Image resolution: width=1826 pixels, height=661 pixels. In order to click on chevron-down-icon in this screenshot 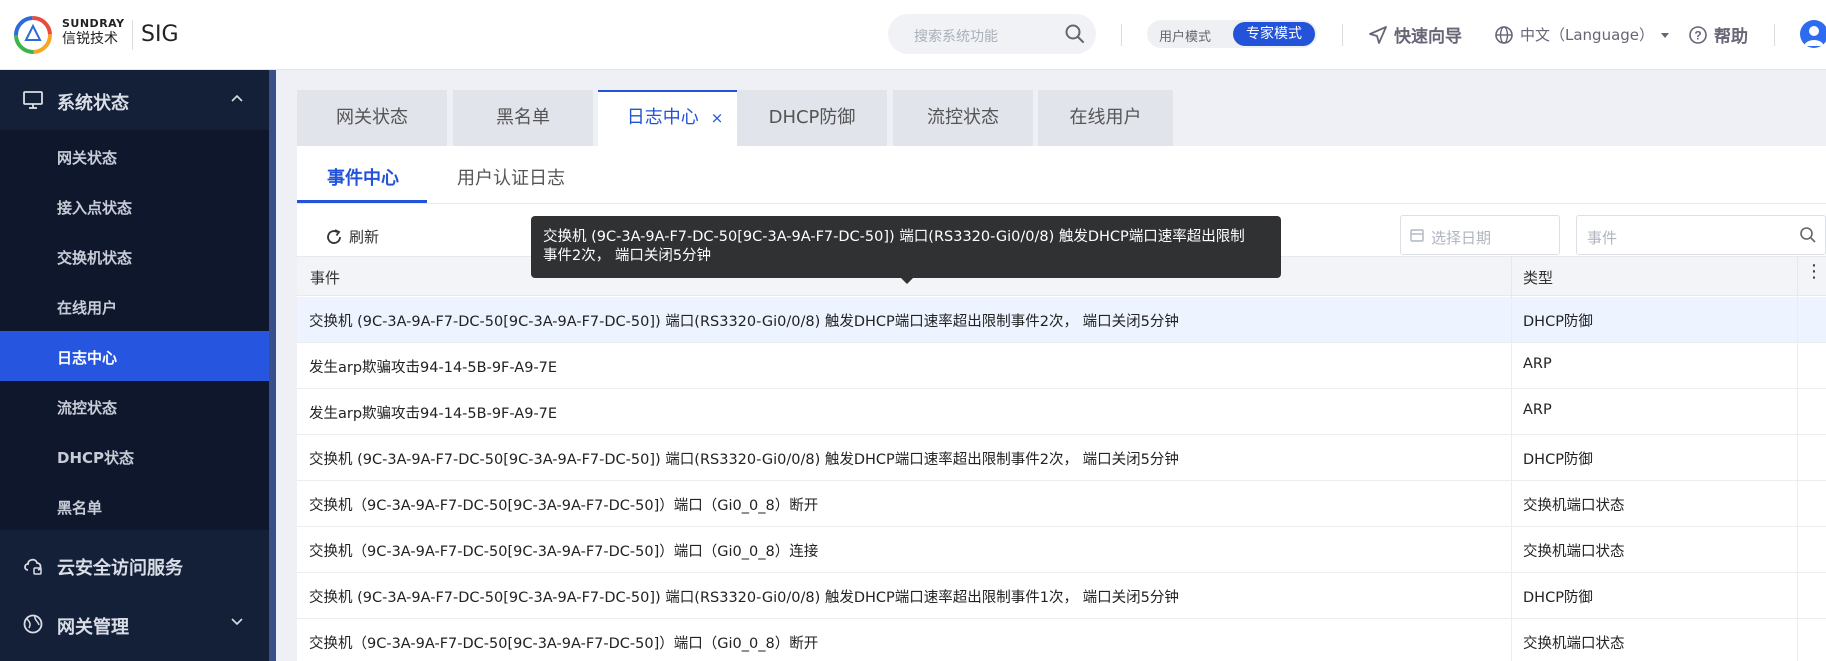, I will do `click(237, 622)`.